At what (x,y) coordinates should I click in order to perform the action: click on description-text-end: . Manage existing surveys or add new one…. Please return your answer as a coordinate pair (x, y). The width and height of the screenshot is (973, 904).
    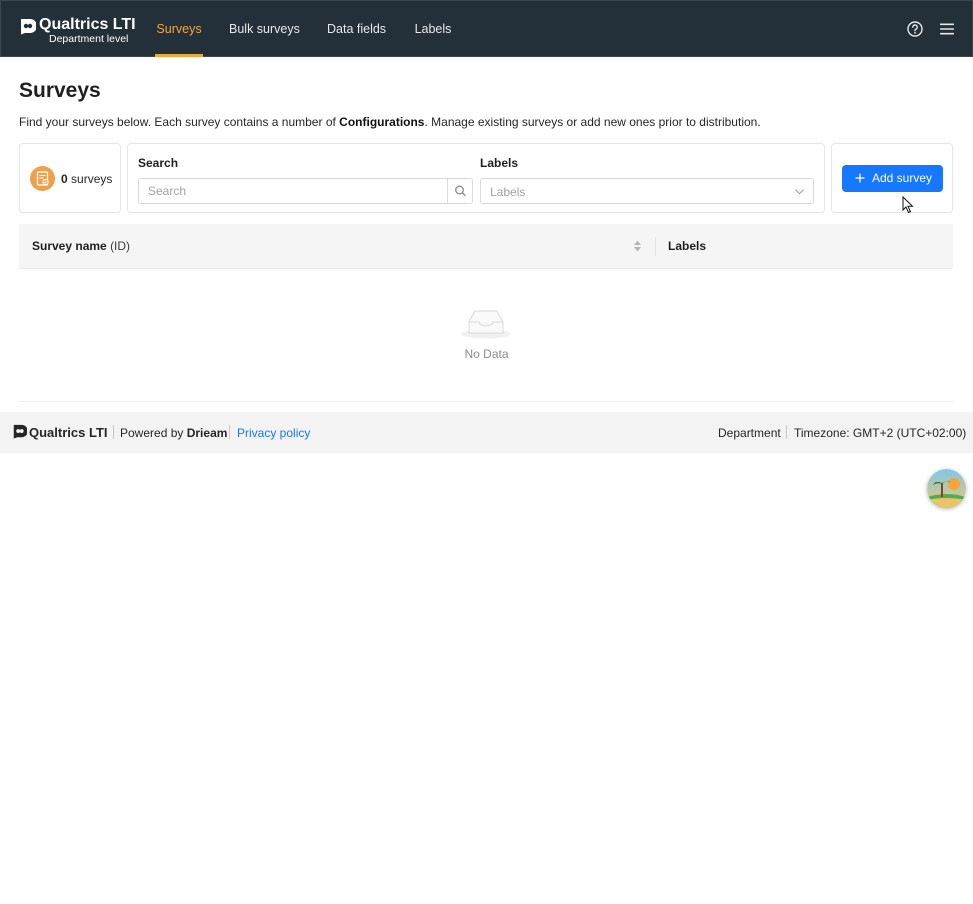
    Looking at the image, I should click on (592, 122).